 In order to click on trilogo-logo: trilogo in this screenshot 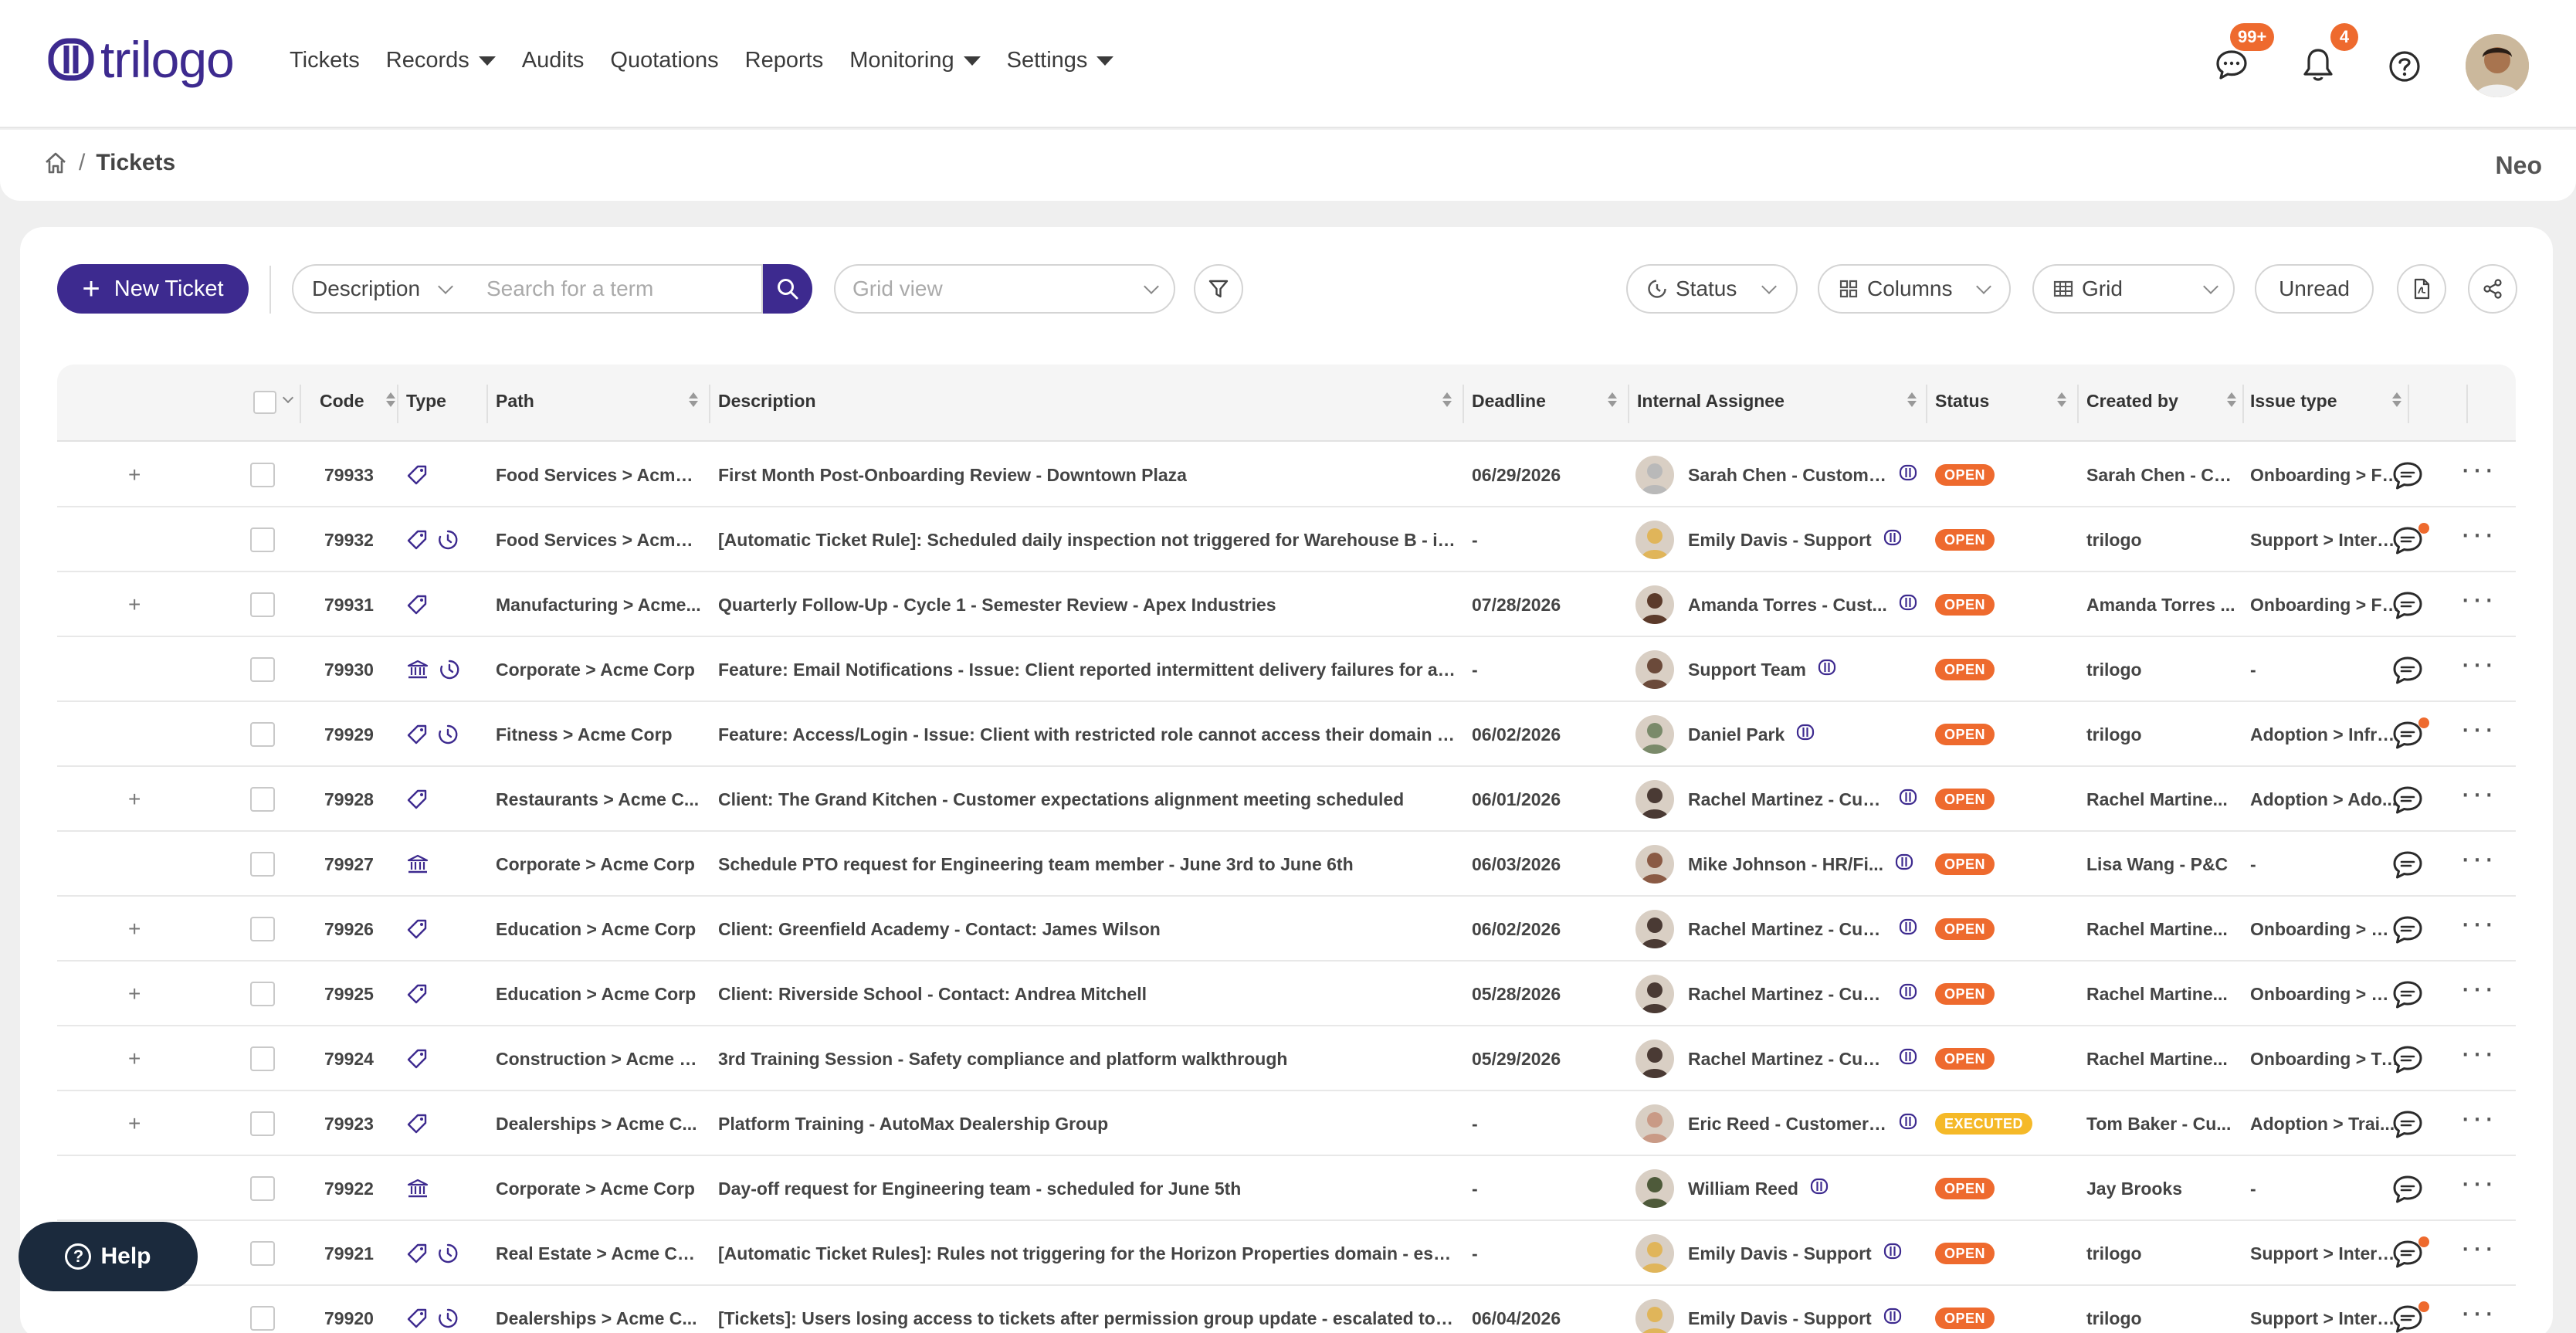, I will do `click(141, 60)`.